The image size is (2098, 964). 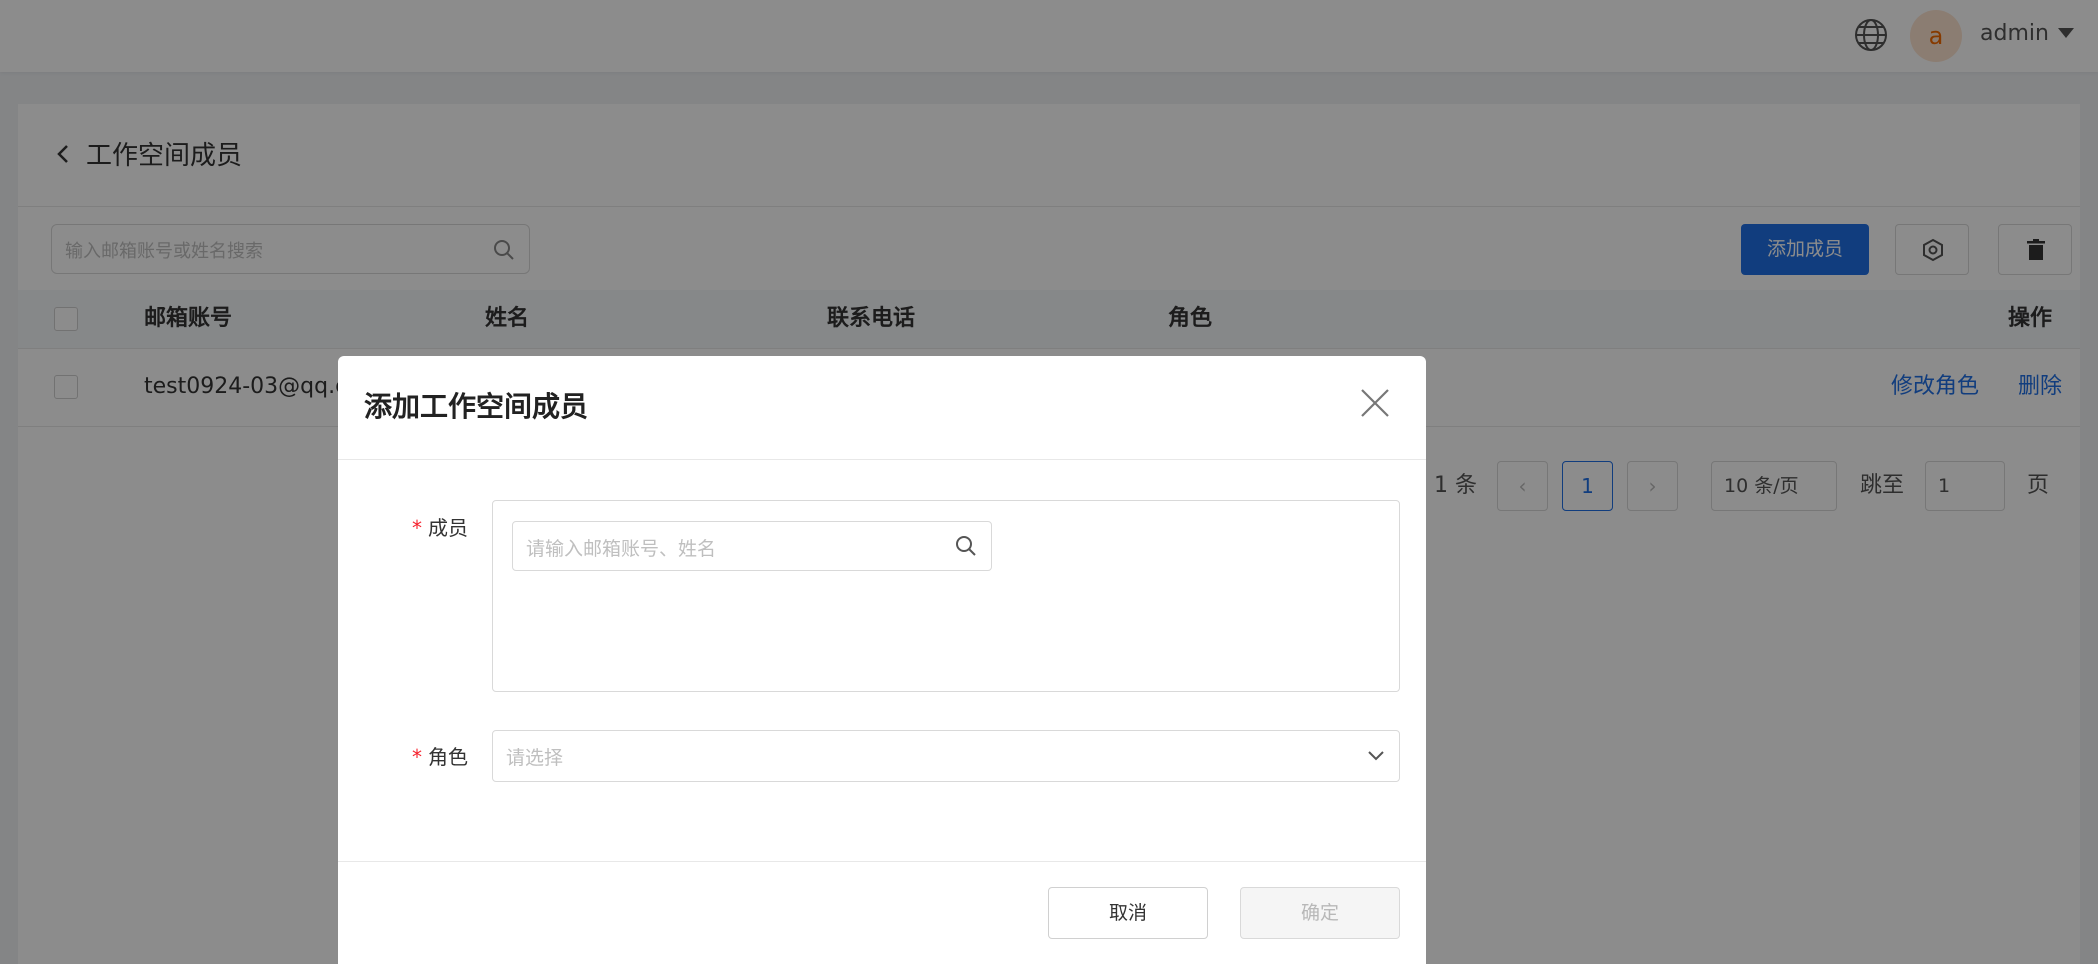 I want to click on cancel-button: 取消, so click(x=1128, y=913).